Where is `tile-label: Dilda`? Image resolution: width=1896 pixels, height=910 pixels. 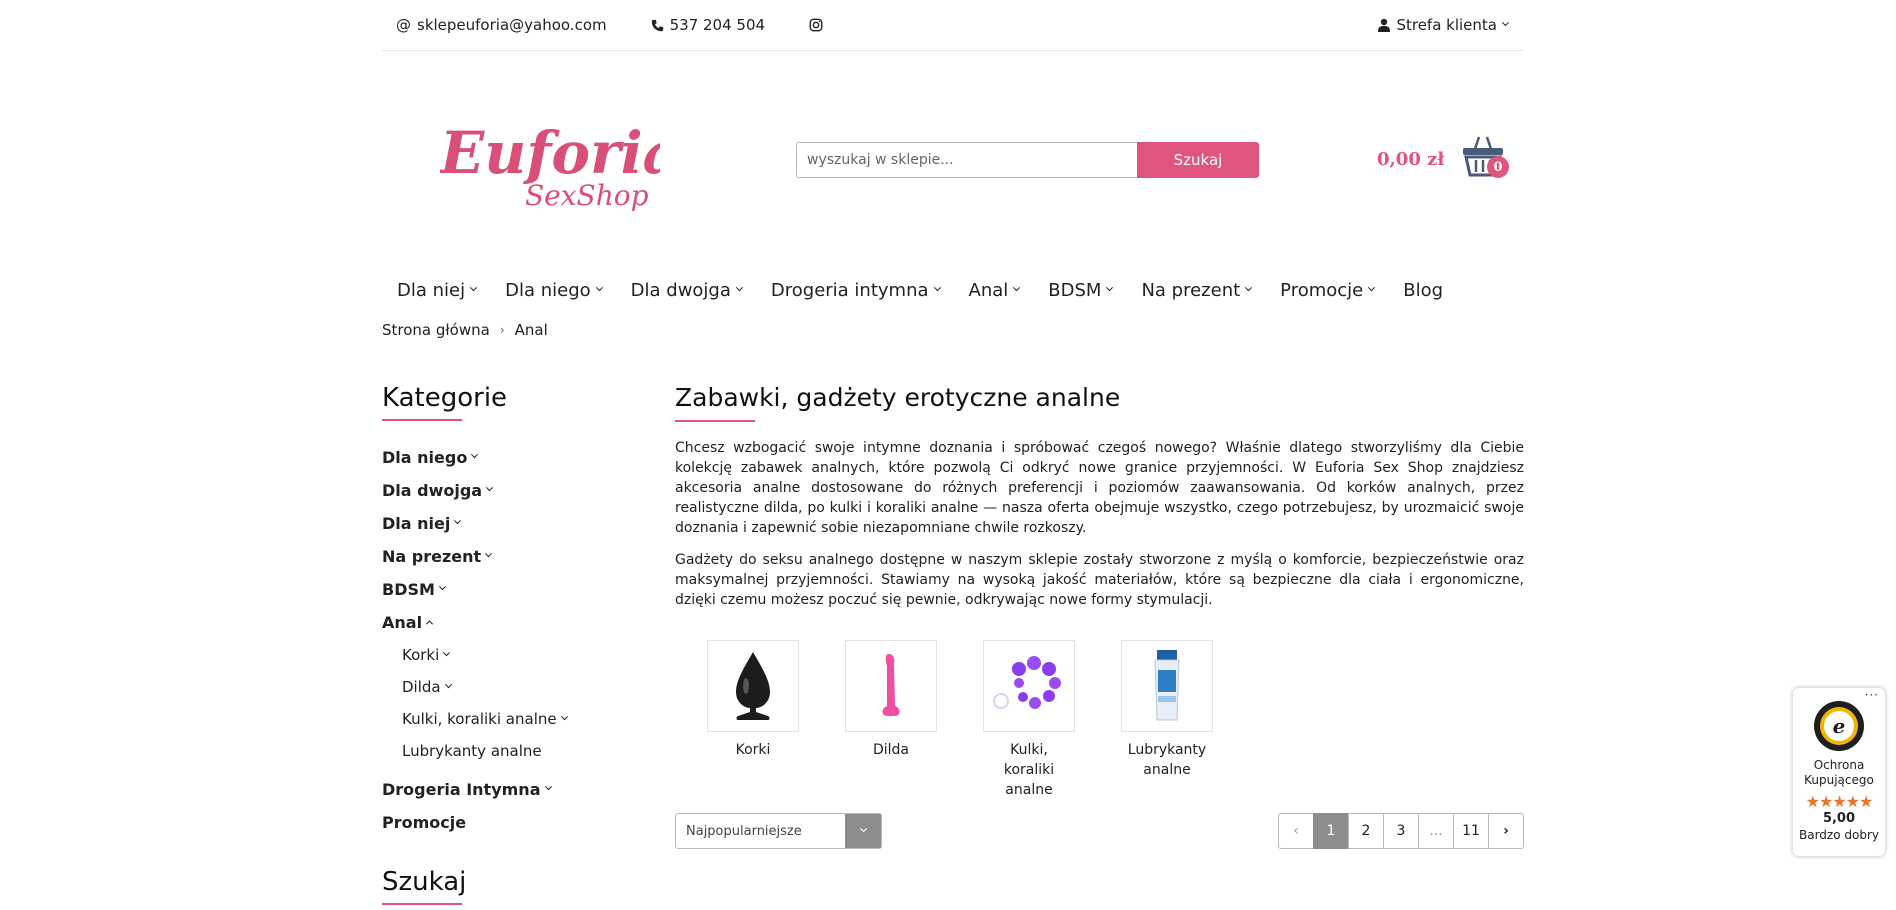
tile-label: Dilda is located at coordinates (891, 750).